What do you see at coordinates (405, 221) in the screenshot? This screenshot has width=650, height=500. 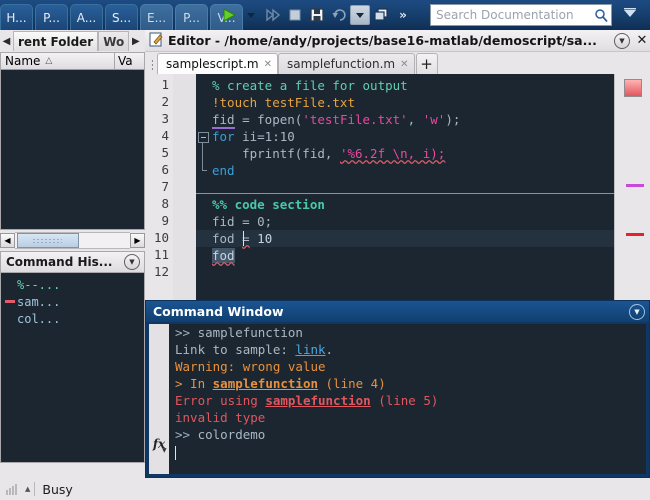 I see `code-line: fid = 0;` at bounding box center [405, 221].